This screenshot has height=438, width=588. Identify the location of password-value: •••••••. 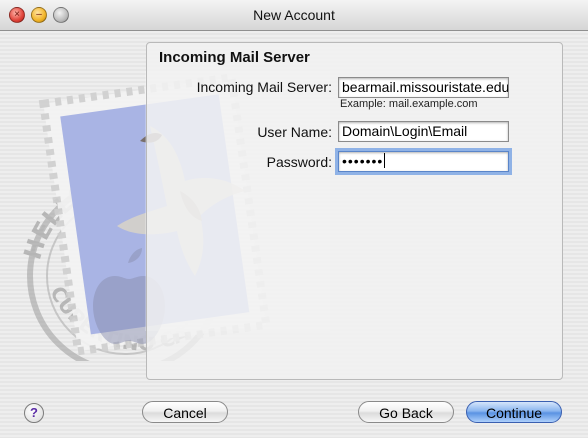
(363, 161).